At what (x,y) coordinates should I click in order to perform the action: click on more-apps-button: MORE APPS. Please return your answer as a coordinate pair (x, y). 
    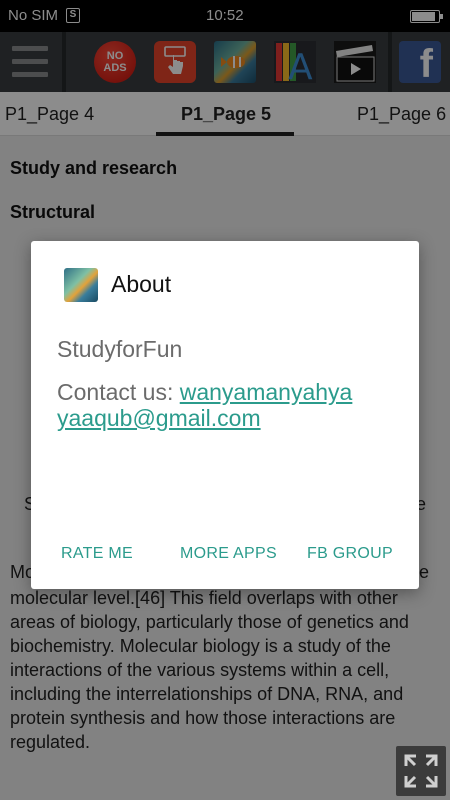
    Looking at the image, I should click on (228, 554).